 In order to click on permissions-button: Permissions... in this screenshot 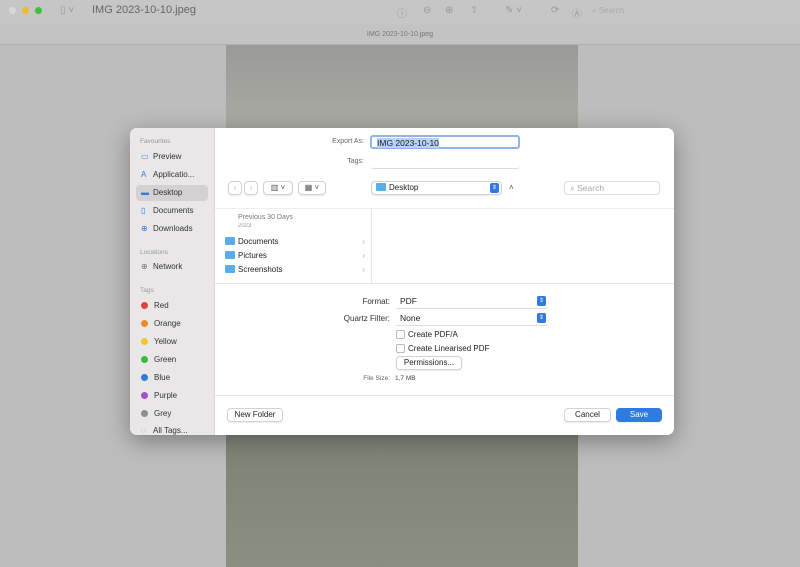, I will do `click(429, 363)`.